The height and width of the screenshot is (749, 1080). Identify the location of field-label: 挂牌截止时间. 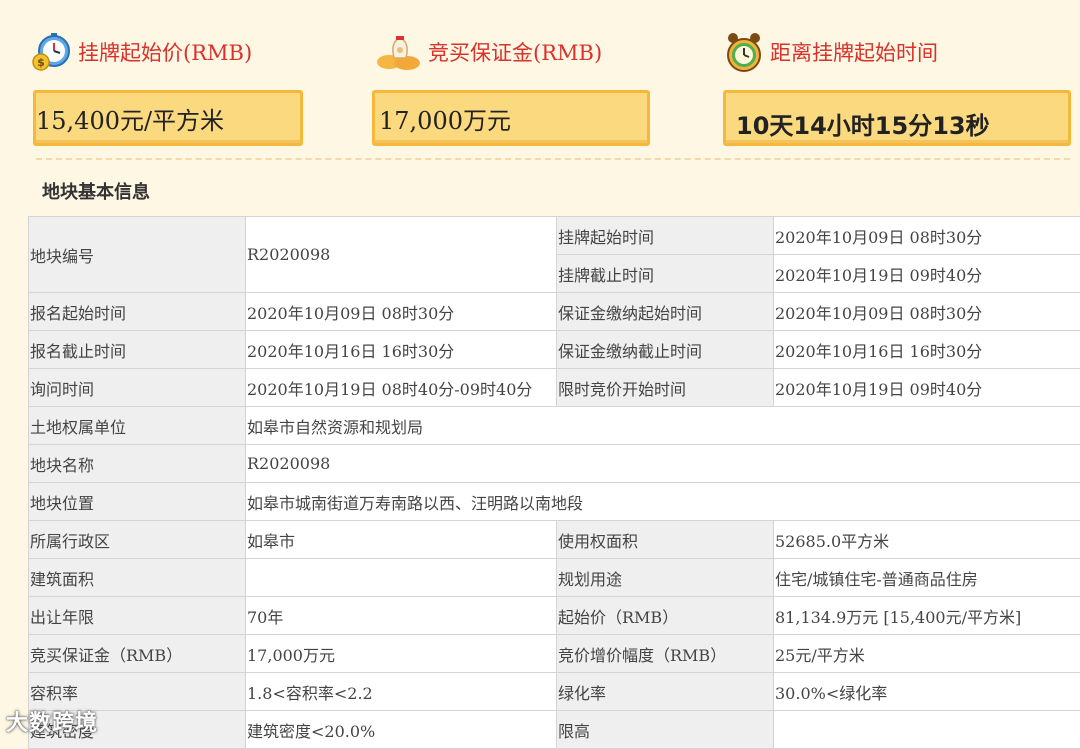
(665, 274).